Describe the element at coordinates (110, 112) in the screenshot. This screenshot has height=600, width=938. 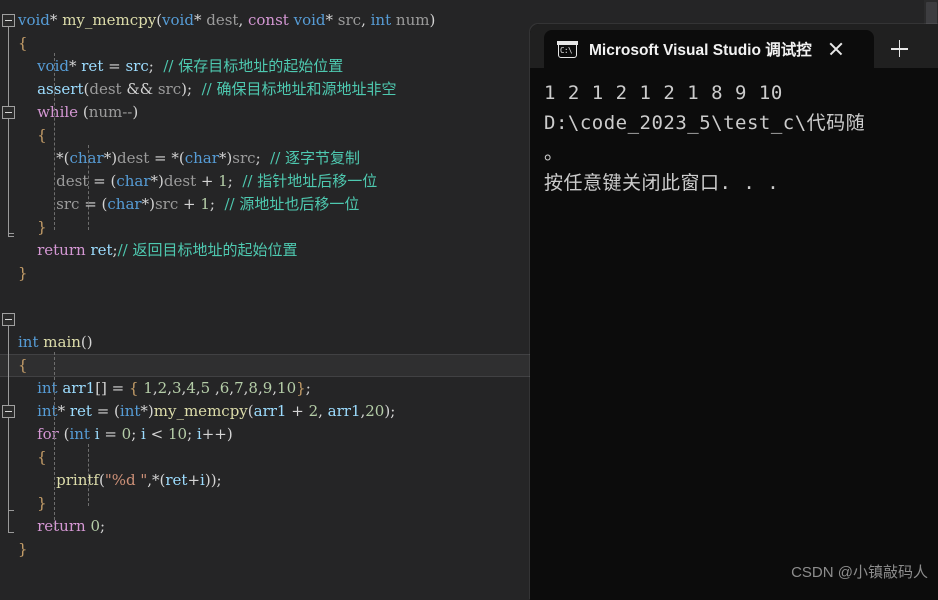
I see `code-token: num--` at that location.